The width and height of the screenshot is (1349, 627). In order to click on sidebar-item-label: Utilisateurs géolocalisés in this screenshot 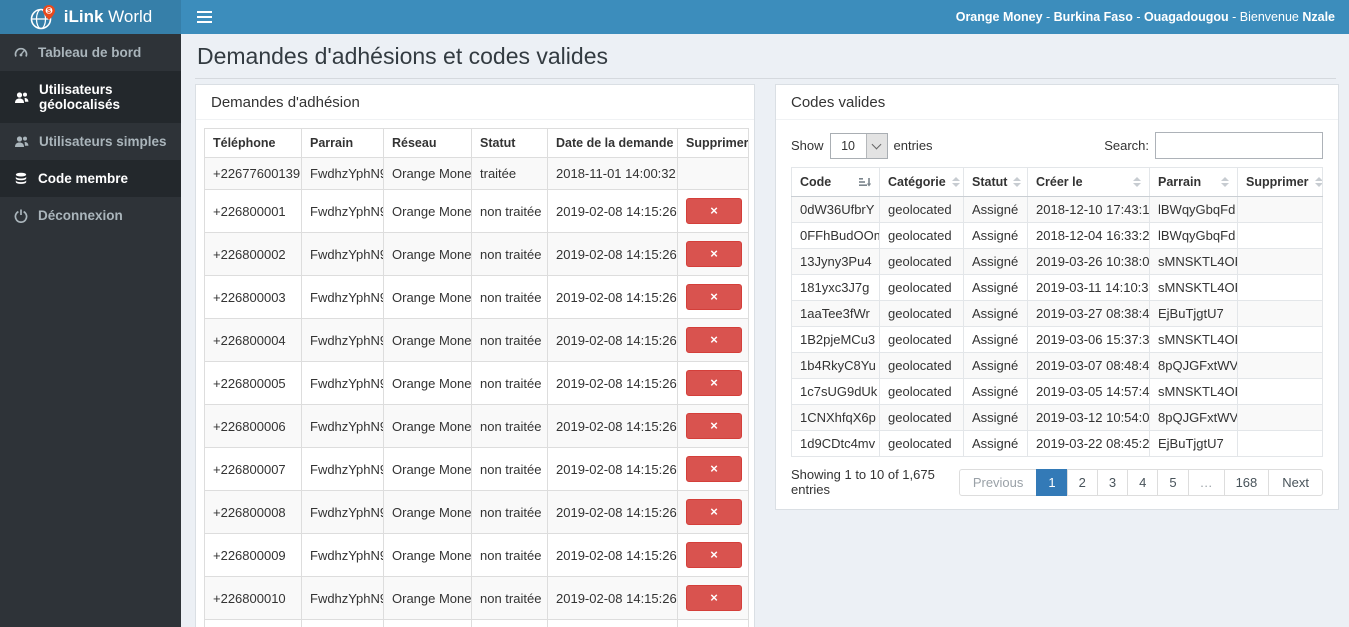, I will do `click(80, 97)`.